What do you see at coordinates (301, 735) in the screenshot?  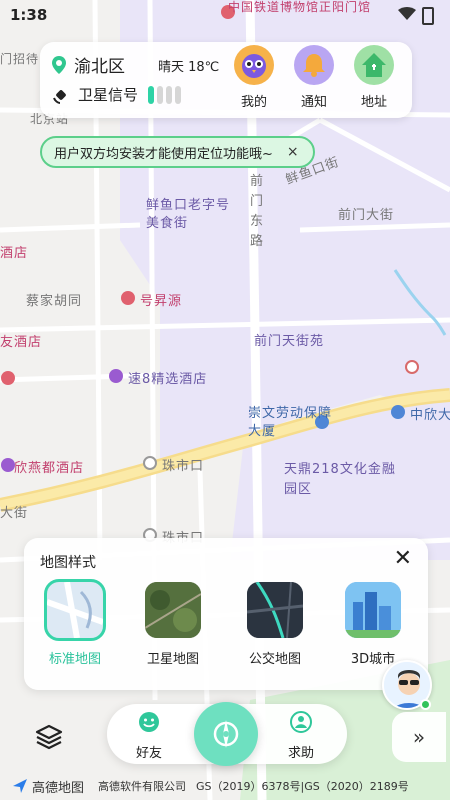 I see `sos-button: 求助` at bounding box center [301, 735].